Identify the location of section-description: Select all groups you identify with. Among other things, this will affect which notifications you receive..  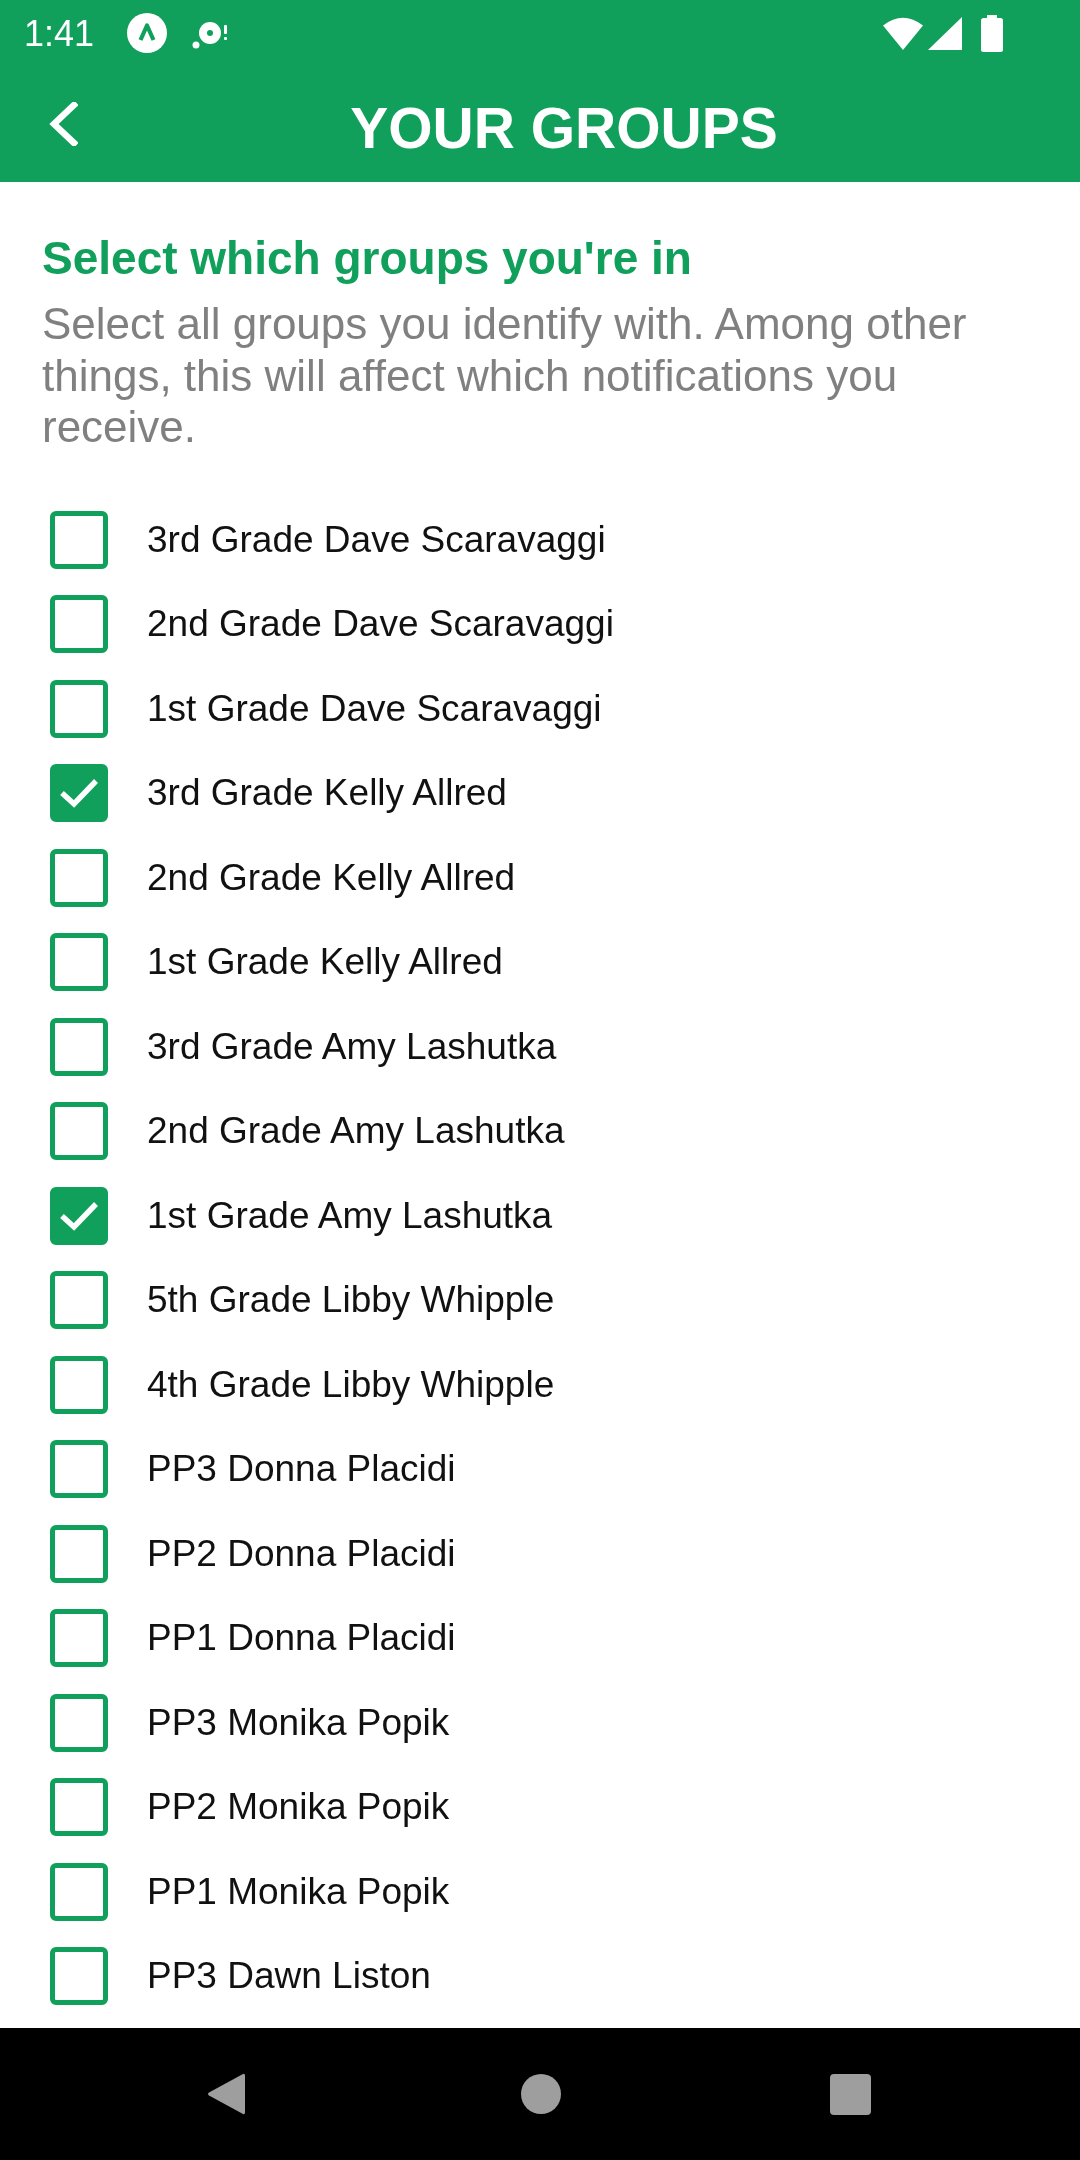
(505, 375).